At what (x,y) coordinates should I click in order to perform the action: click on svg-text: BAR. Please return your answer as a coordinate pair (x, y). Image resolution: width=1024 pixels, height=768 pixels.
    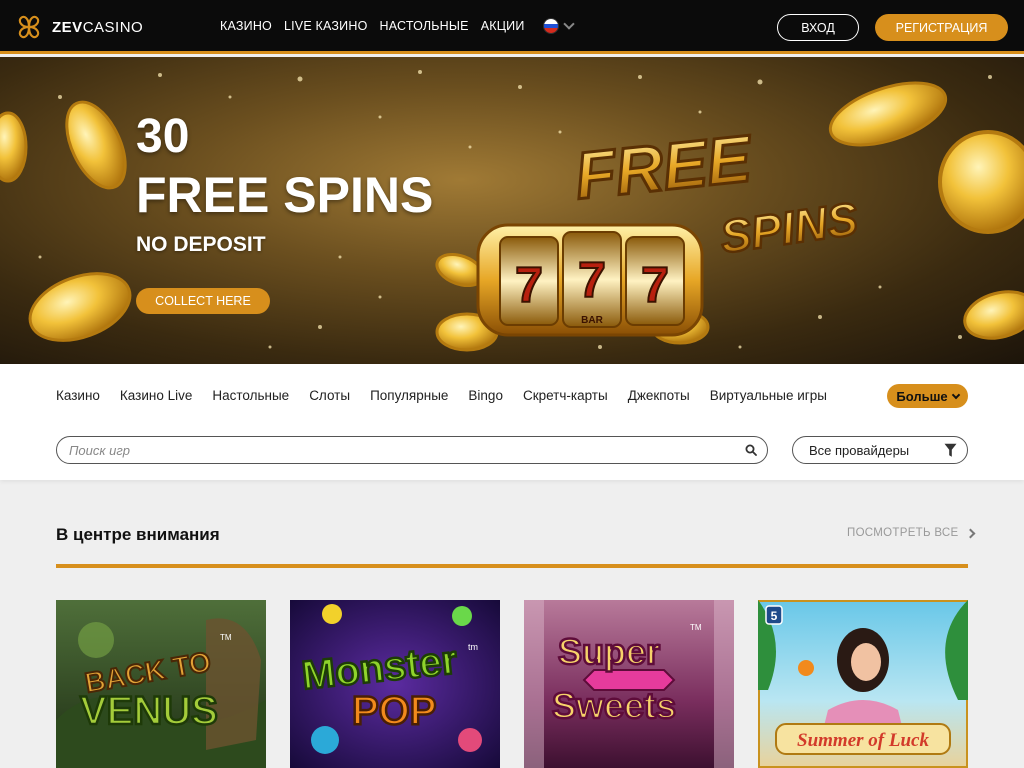
    Looking at the image, I should click on (592, 320).